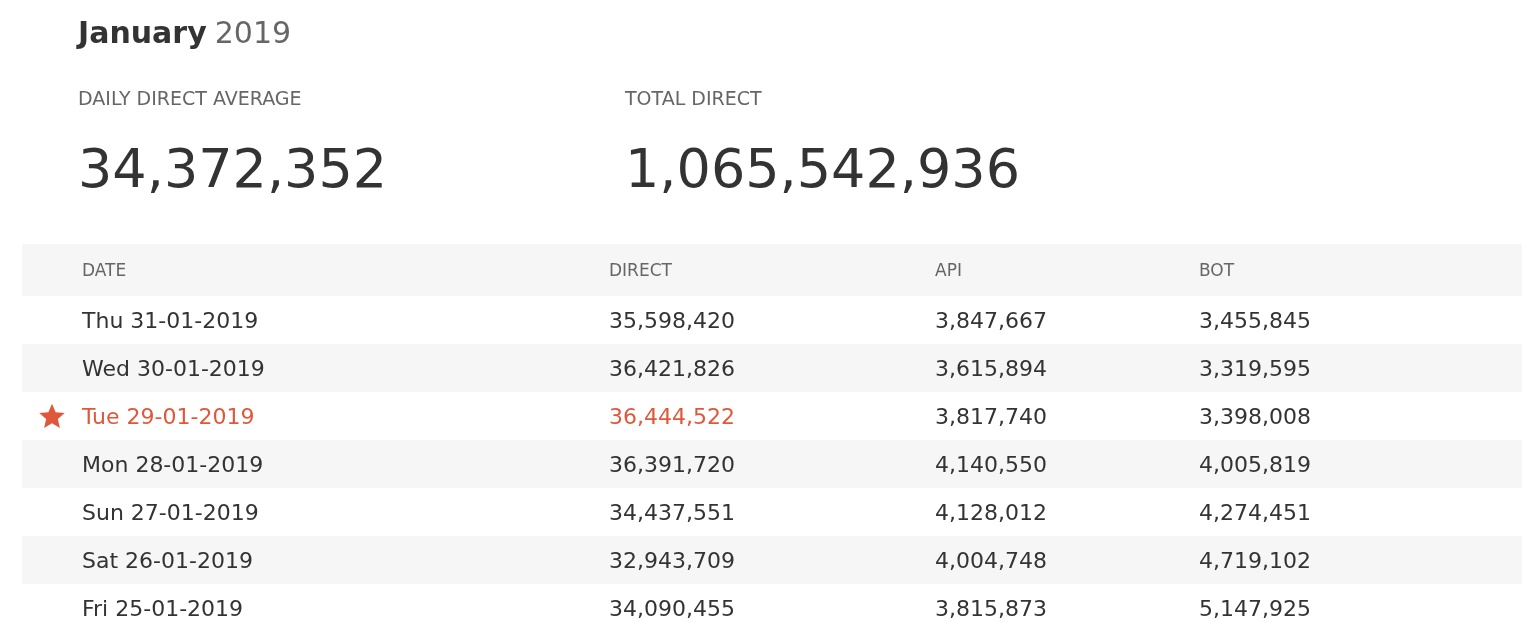  What do you see at coordinates (991, 560) in the screenshot?
I see `table-cell: 4,004,748` at bounding box center [991, 560].